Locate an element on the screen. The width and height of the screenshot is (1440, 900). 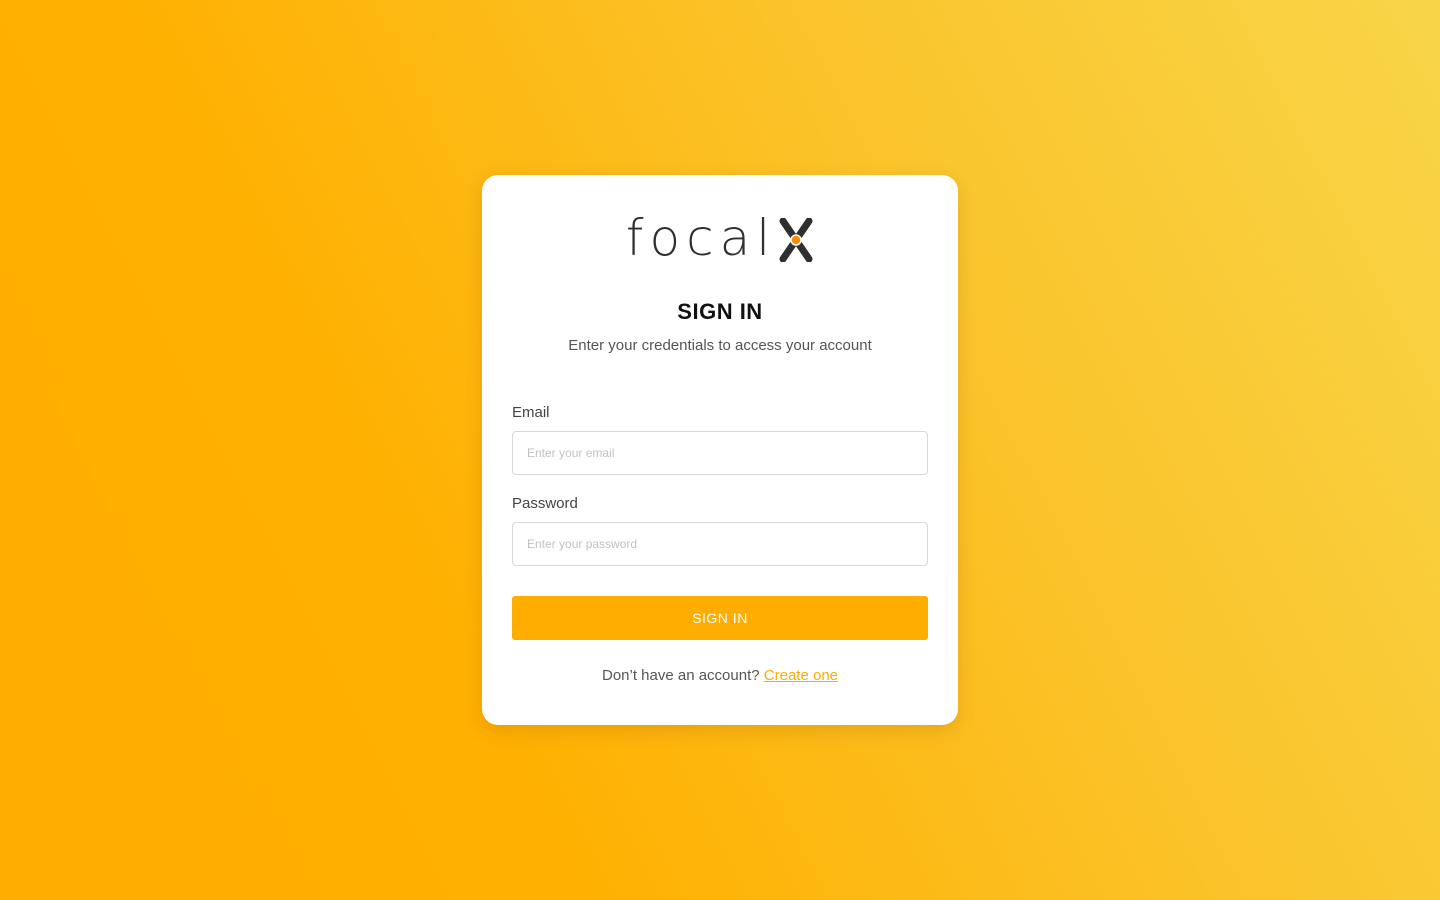
signup-prompt: Don’t have an account? Create one is located at coordinates (720, 675).